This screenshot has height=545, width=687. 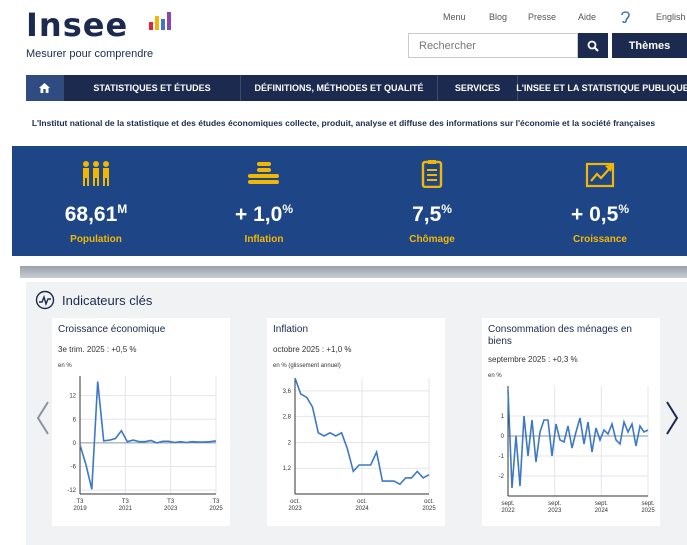 I want to click on coins-icon, so click(x=263, y=173).